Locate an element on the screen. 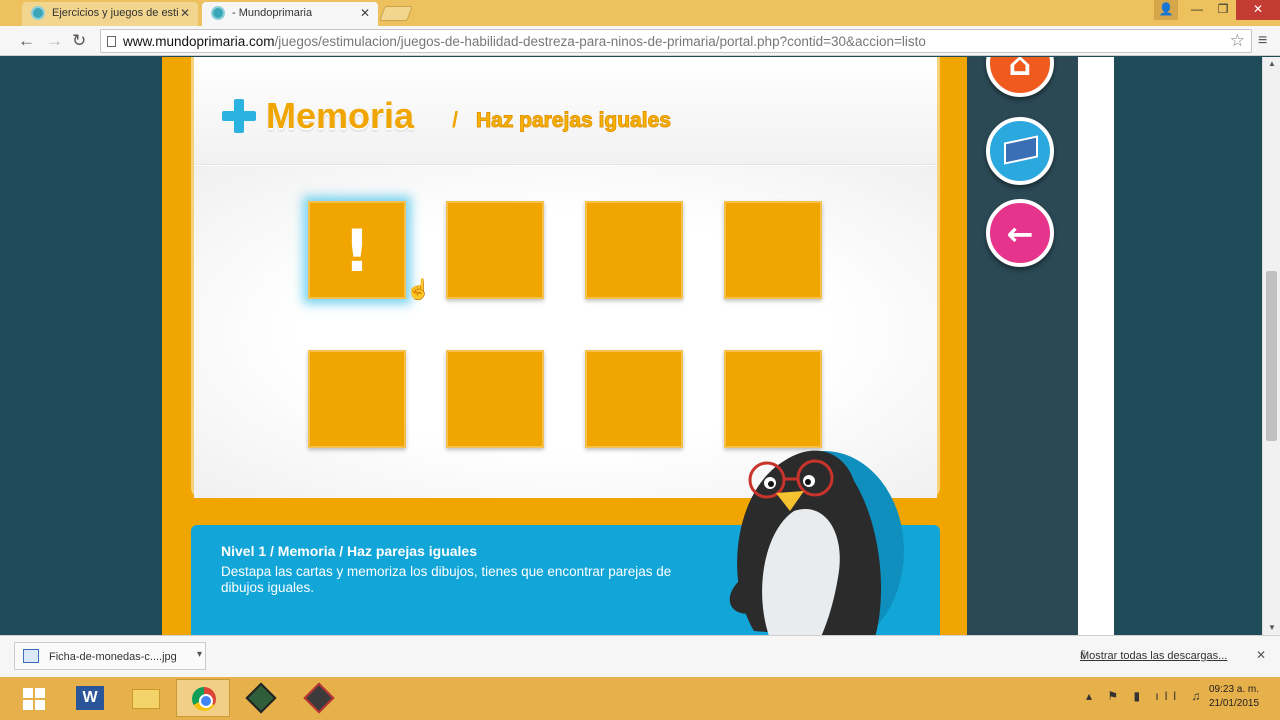 This screenshot has width=1280, height=720. scroll-up-icon: ▲ is located at coordinates (1272, 63).